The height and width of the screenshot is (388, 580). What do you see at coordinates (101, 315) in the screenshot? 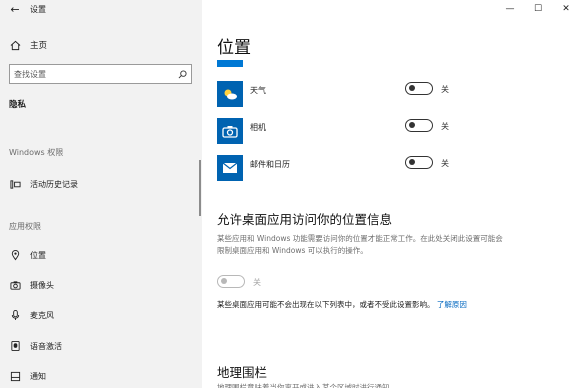
I see `sidebar-item-microphone: 麦克风` at bounding box center [101, 315].